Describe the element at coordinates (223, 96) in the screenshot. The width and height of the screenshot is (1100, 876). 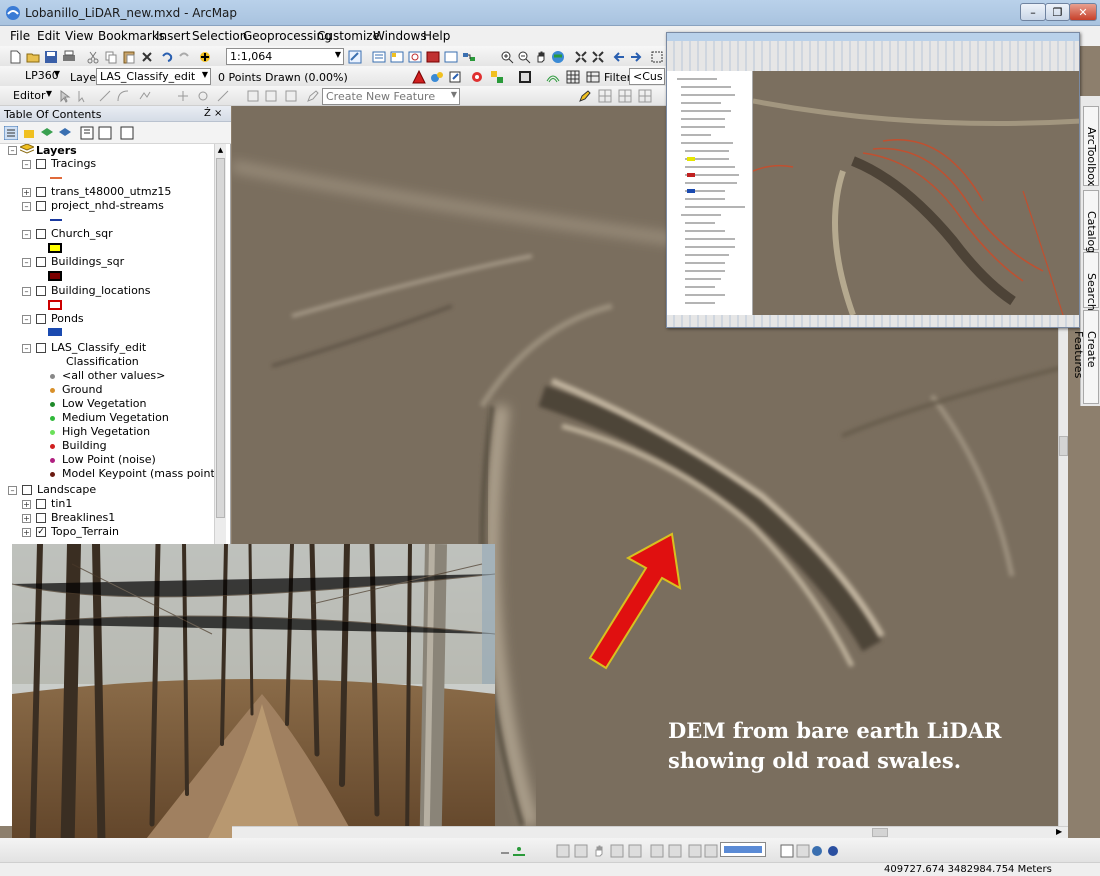
I see `reshape-icon` at that location.